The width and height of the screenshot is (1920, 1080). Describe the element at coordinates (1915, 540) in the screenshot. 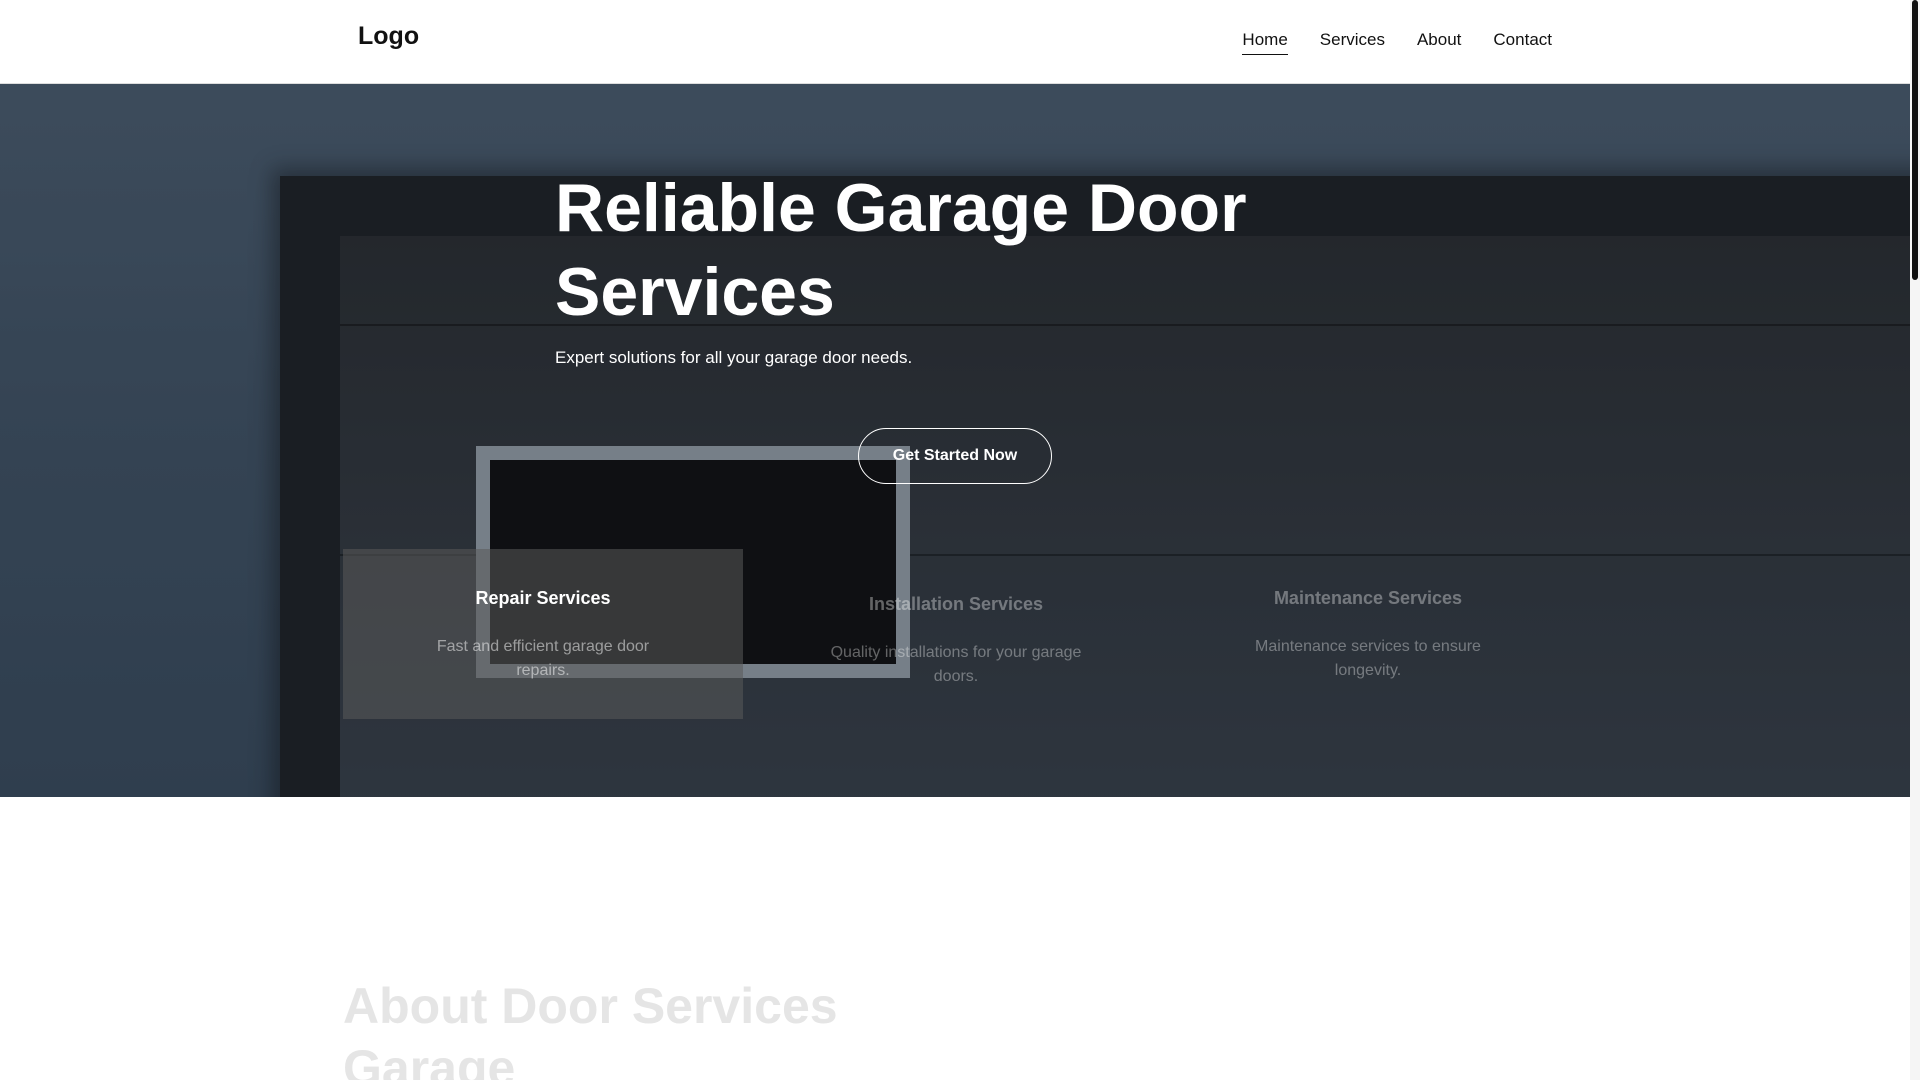

I see `page-scrollbar` at that location.